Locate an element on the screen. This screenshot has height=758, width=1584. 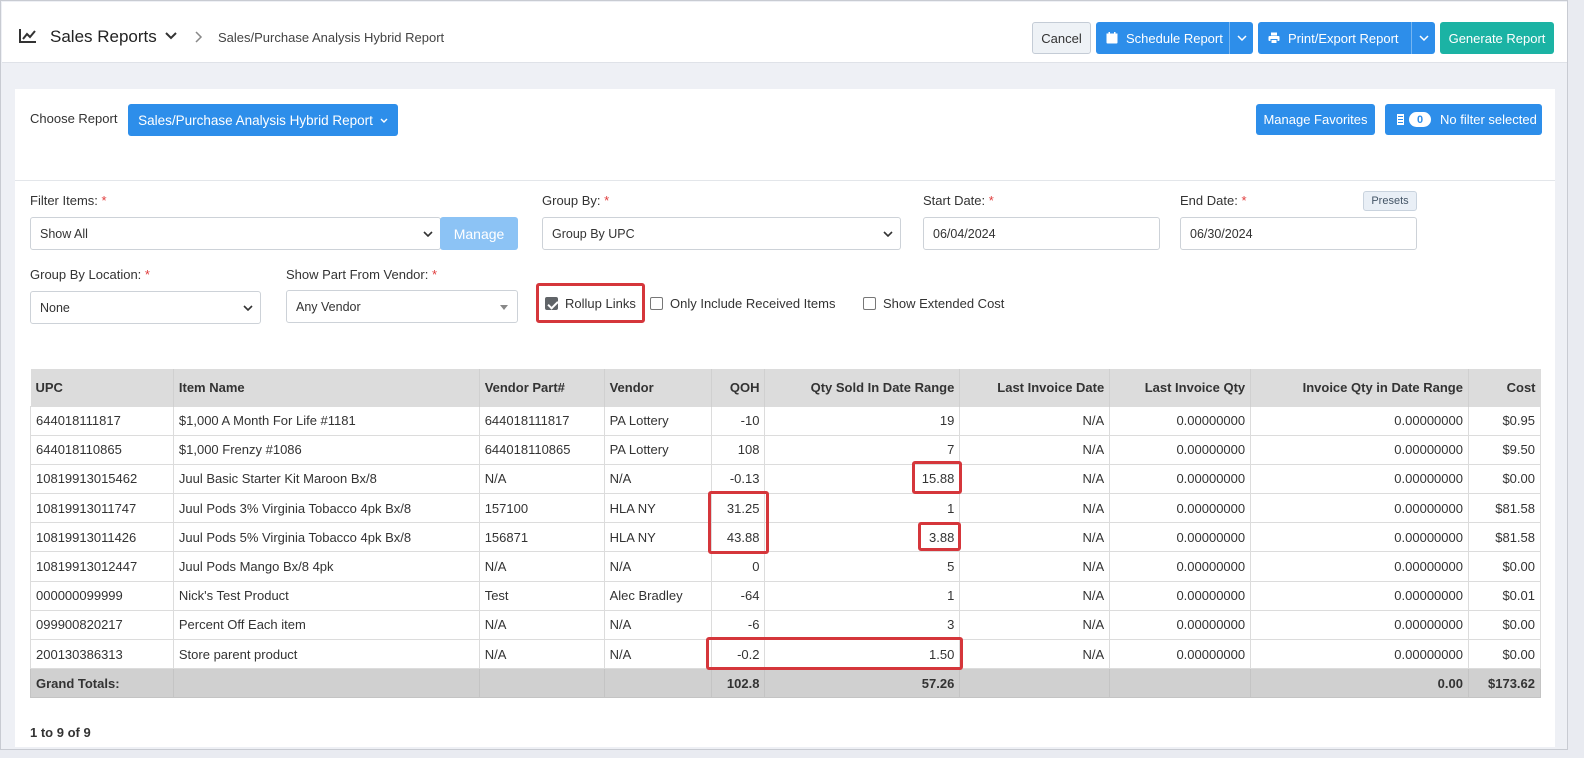
caret-down-icon is located at coordinates (504, 307).